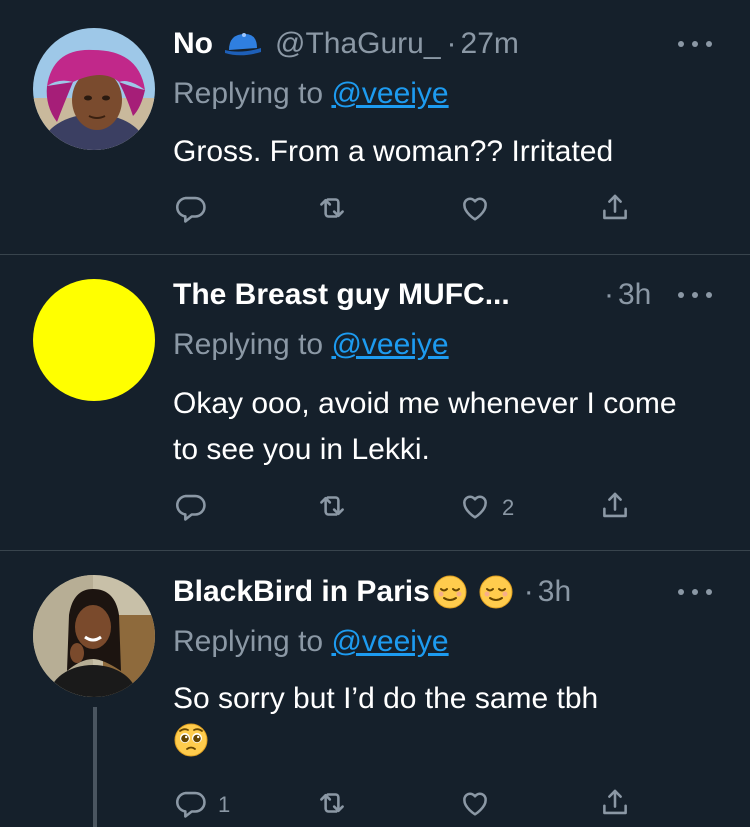 The width and height of the screenshot is (750, 827). What do you see at coordinates (393, 151) in the screenshot?
I see `tweet-text: Gross. From a woman?? Irritated` at bounding box center [393, 151].